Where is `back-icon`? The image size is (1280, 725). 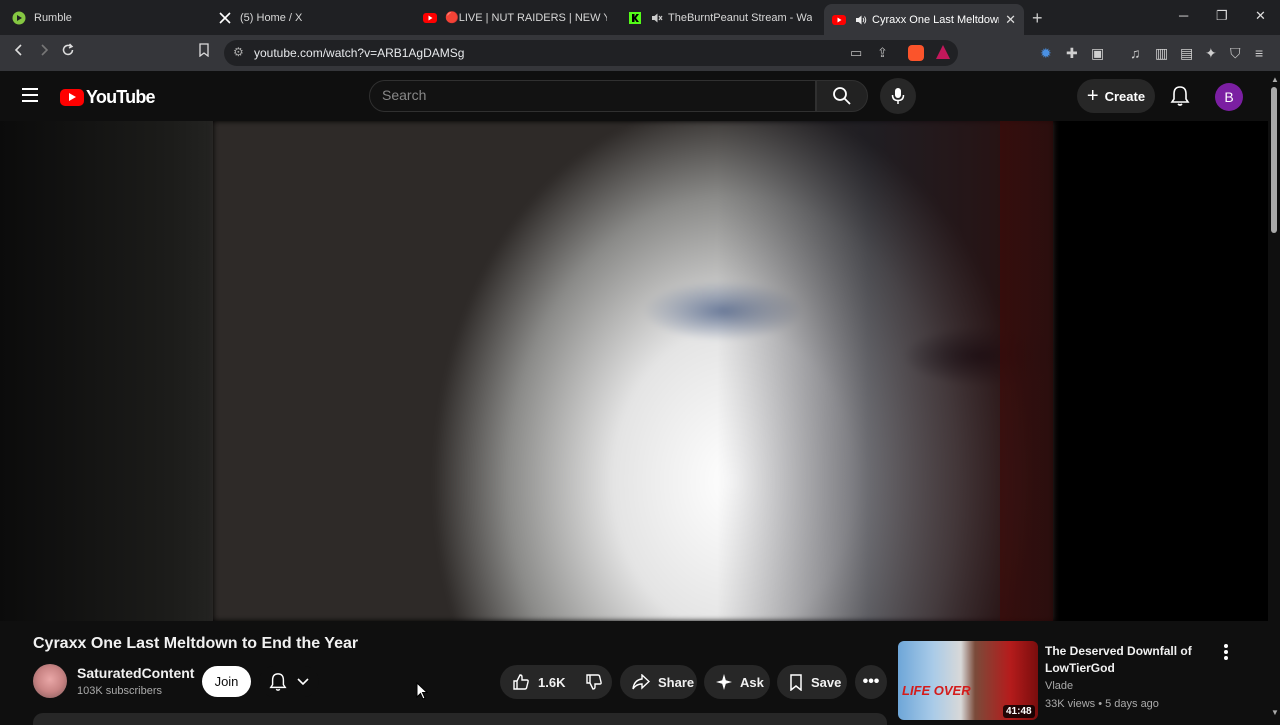
back-icon is located at coordinates (19, 52).